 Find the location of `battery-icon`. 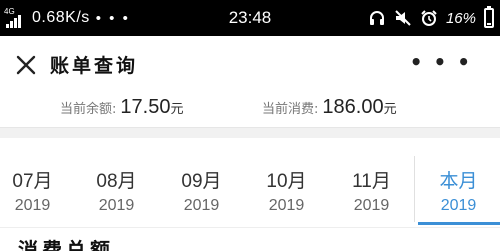

battery-icon is located at coordinates (489, 17).